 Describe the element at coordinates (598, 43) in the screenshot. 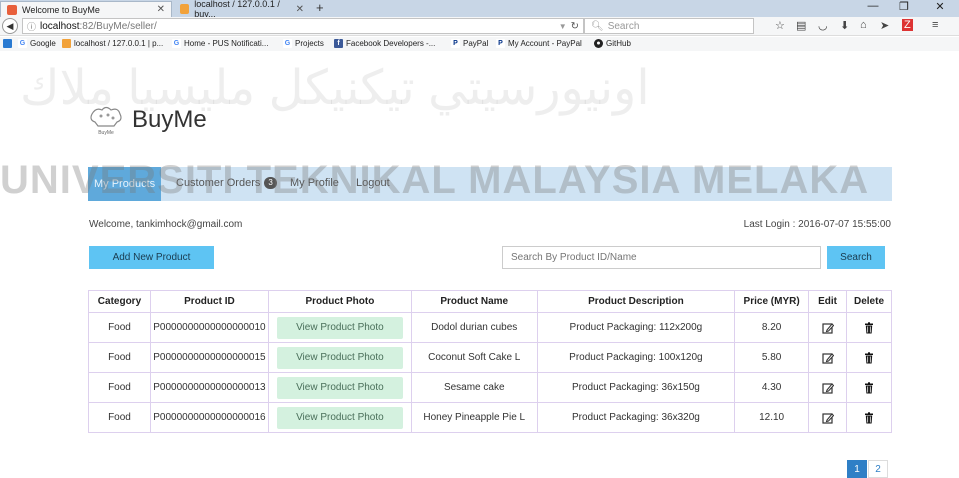

I see `github-icon: ●` at that location.